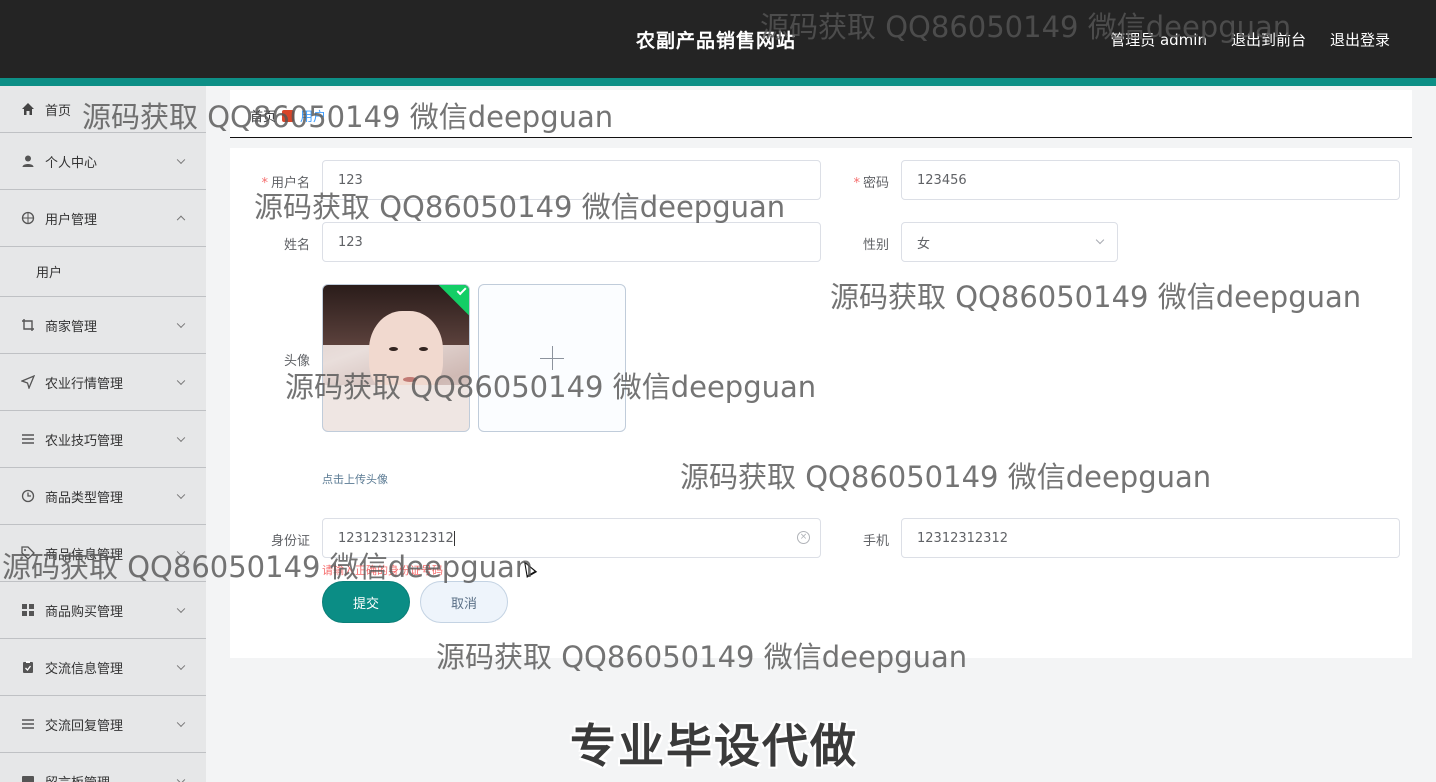 Image resolution: width=1436 pixels, height=782 pixels. Describe the element at coordinates (28, 724) in the screenshot. I see `menu-icon` at that location.